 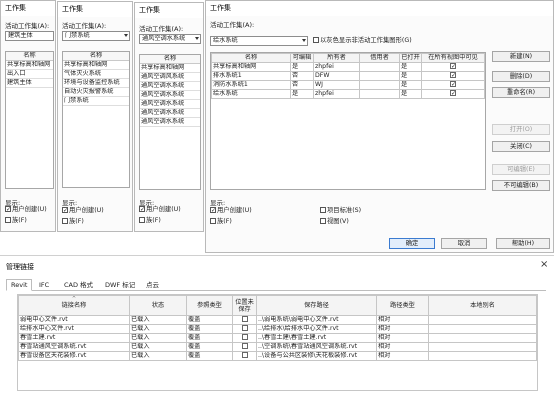 What do you see at coordinates (379, 58) in the screenshot?
I see `column-header-borrower: 借用者` at bounding box center [379, 58].